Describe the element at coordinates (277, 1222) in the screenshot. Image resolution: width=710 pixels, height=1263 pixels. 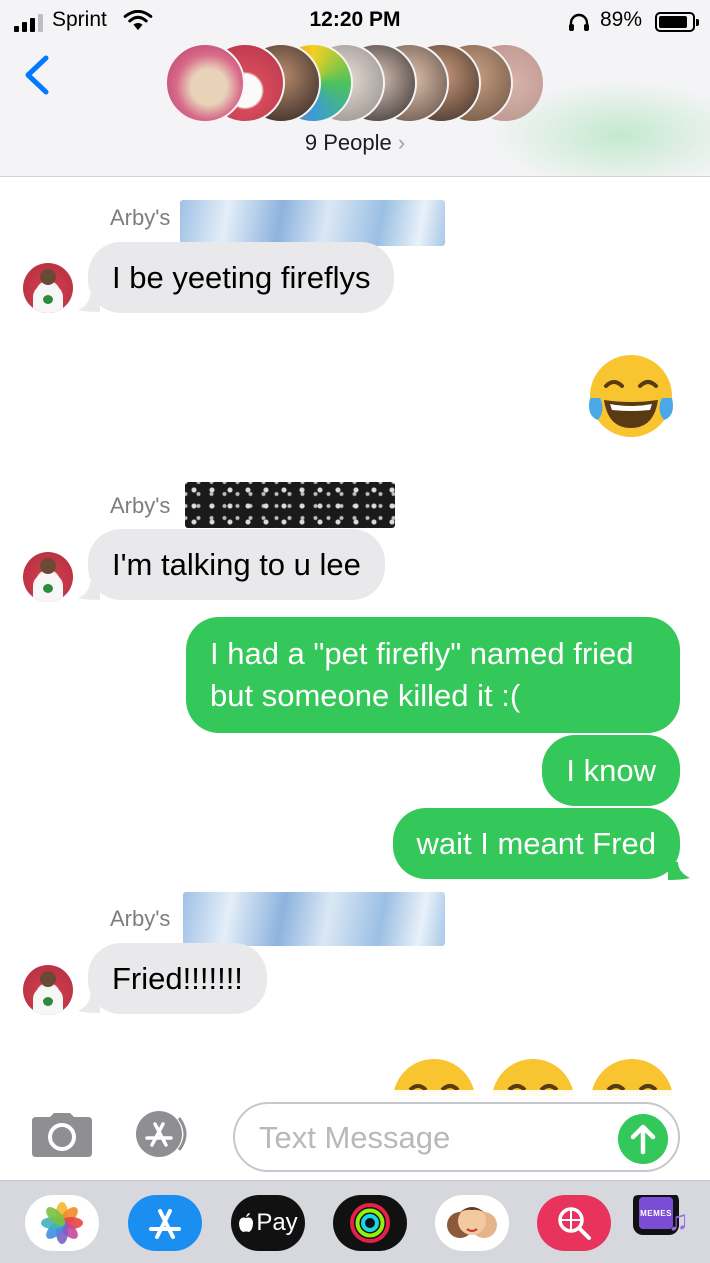
I see `apple-pay-label: Pay` at that location.